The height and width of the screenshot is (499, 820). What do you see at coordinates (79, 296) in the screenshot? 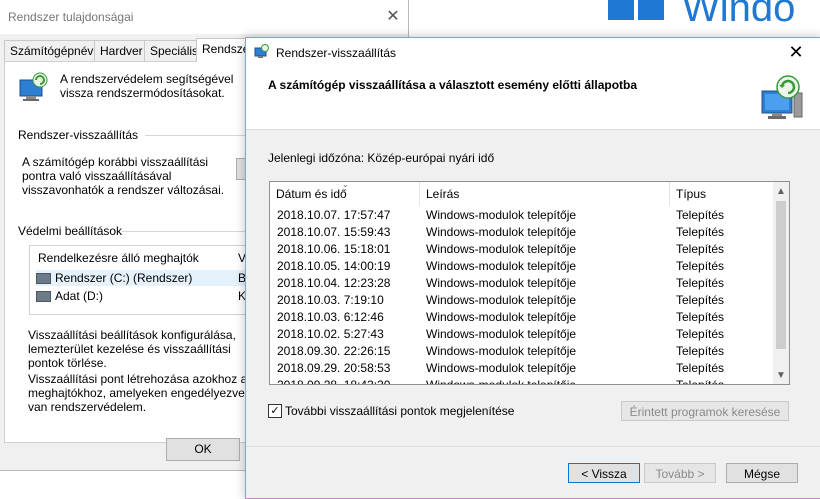
I see `drive-name: Adat (D:)` at bounding box center [79, 296].